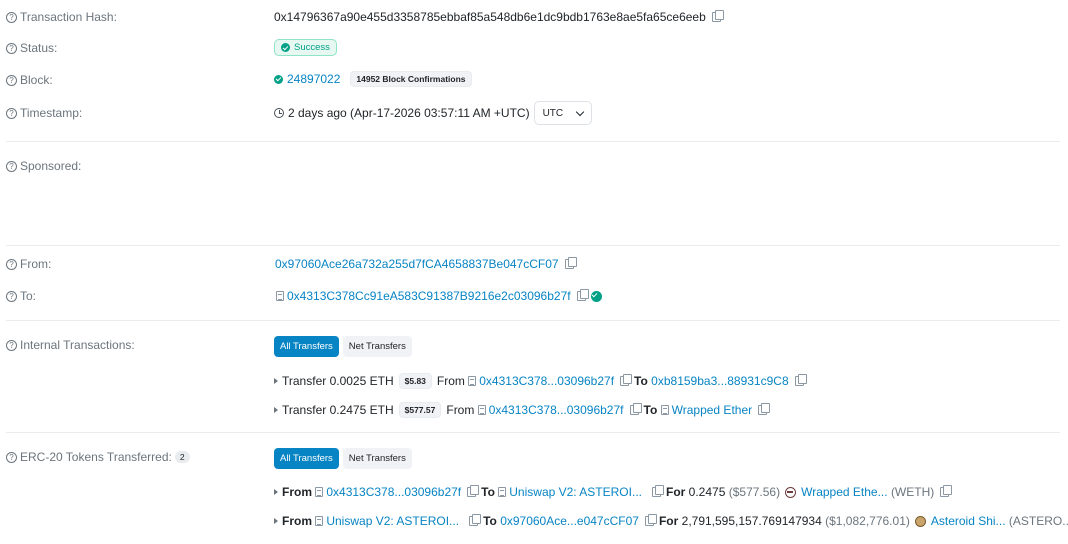  I want to click on to-address-link: 0xb8159ba3...88931c9C8, so click(719, 381).